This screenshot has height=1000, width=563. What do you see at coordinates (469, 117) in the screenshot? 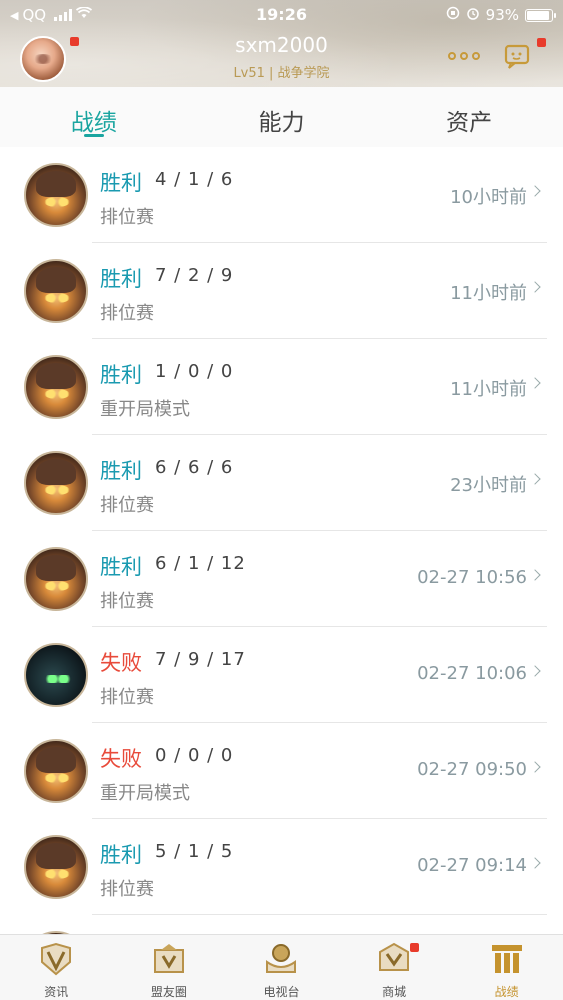
I see `tab-assets: 资产` at bounding box center [469, 117].